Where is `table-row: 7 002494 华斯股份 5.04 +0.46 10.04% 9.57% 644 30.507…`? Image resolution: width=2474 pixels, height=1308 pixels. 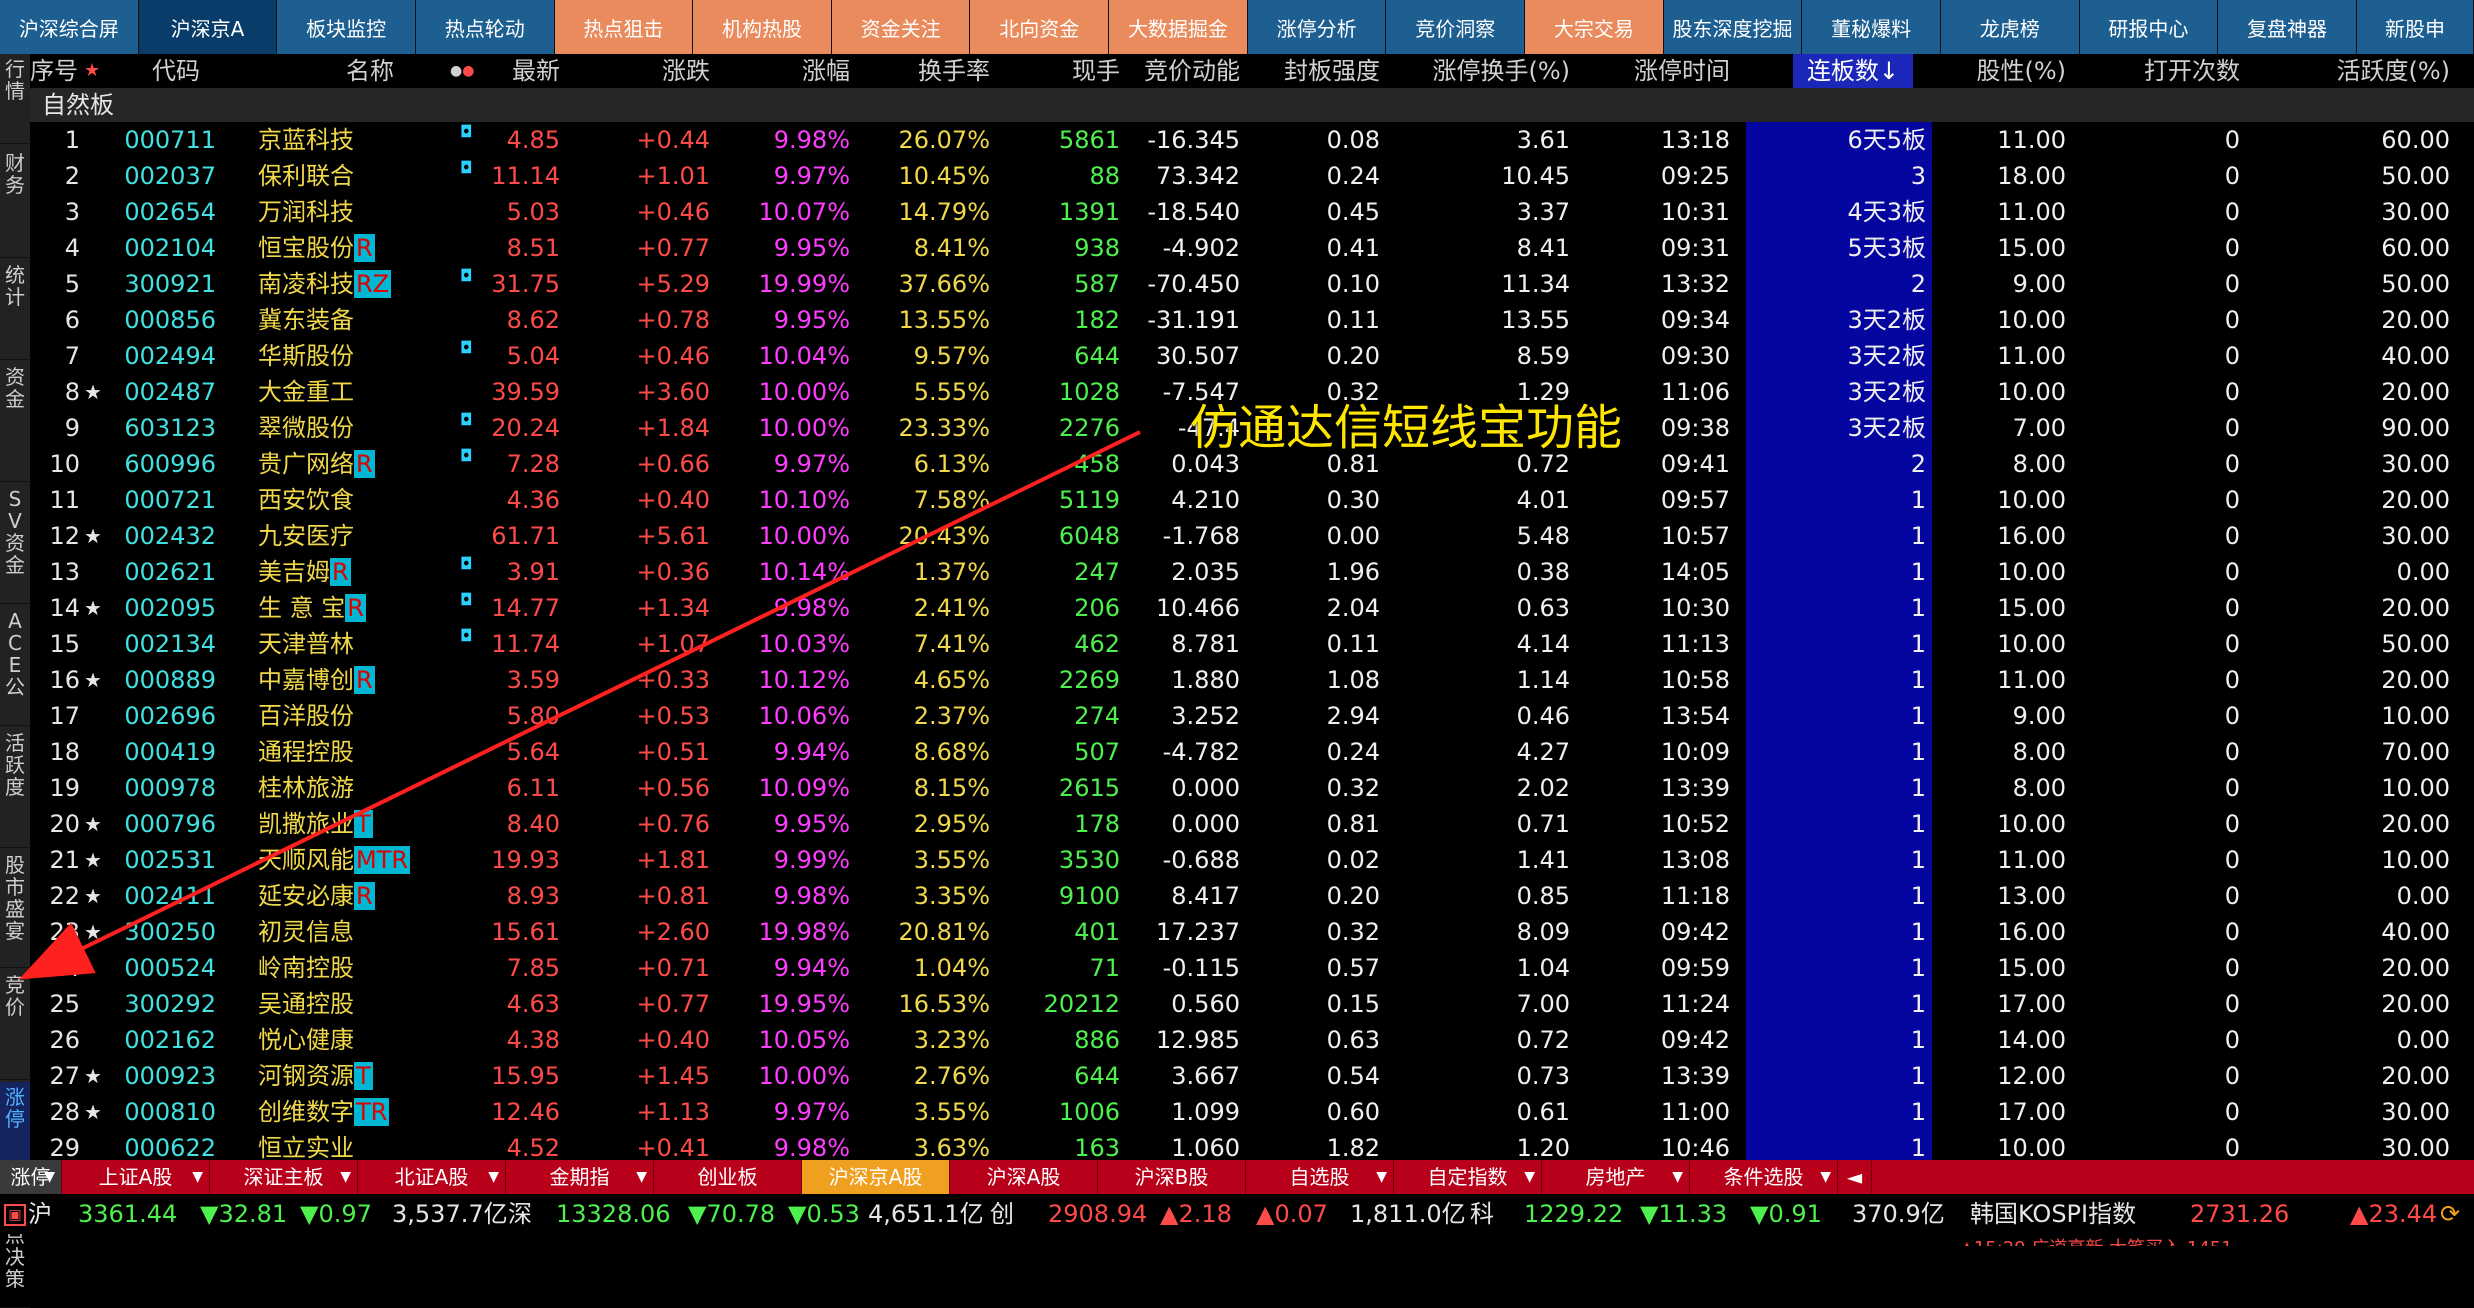 table-row: 7 002494 华斯股份 5.04 +0.46 10.04% 9.57% 644 30.507… is located at coordinates (1252, 356).